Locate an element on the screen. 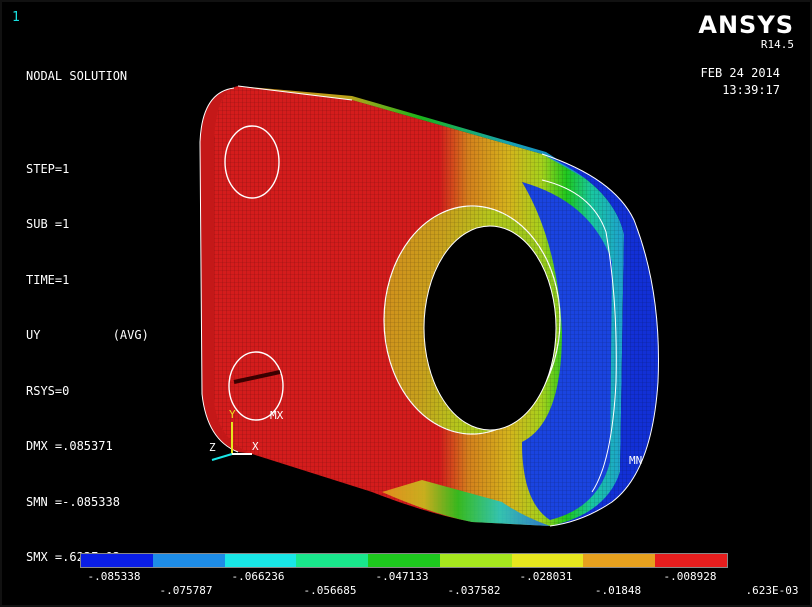 This screenshot has height=607, width=812. contour-legend-bar is located at coordinates (404, 560).